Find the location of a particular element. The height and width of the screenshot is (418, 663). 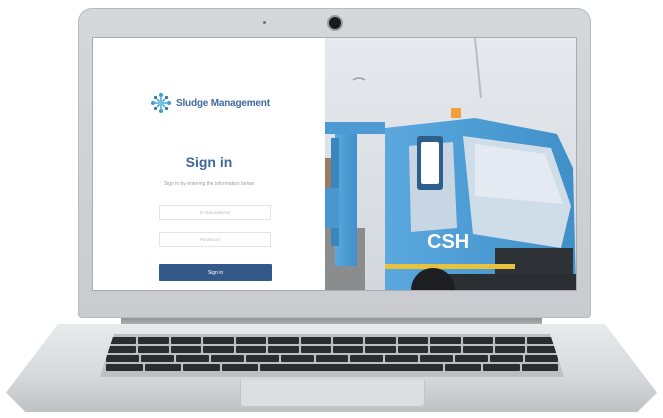

microphone-dot is located at coordinates (264, 22).